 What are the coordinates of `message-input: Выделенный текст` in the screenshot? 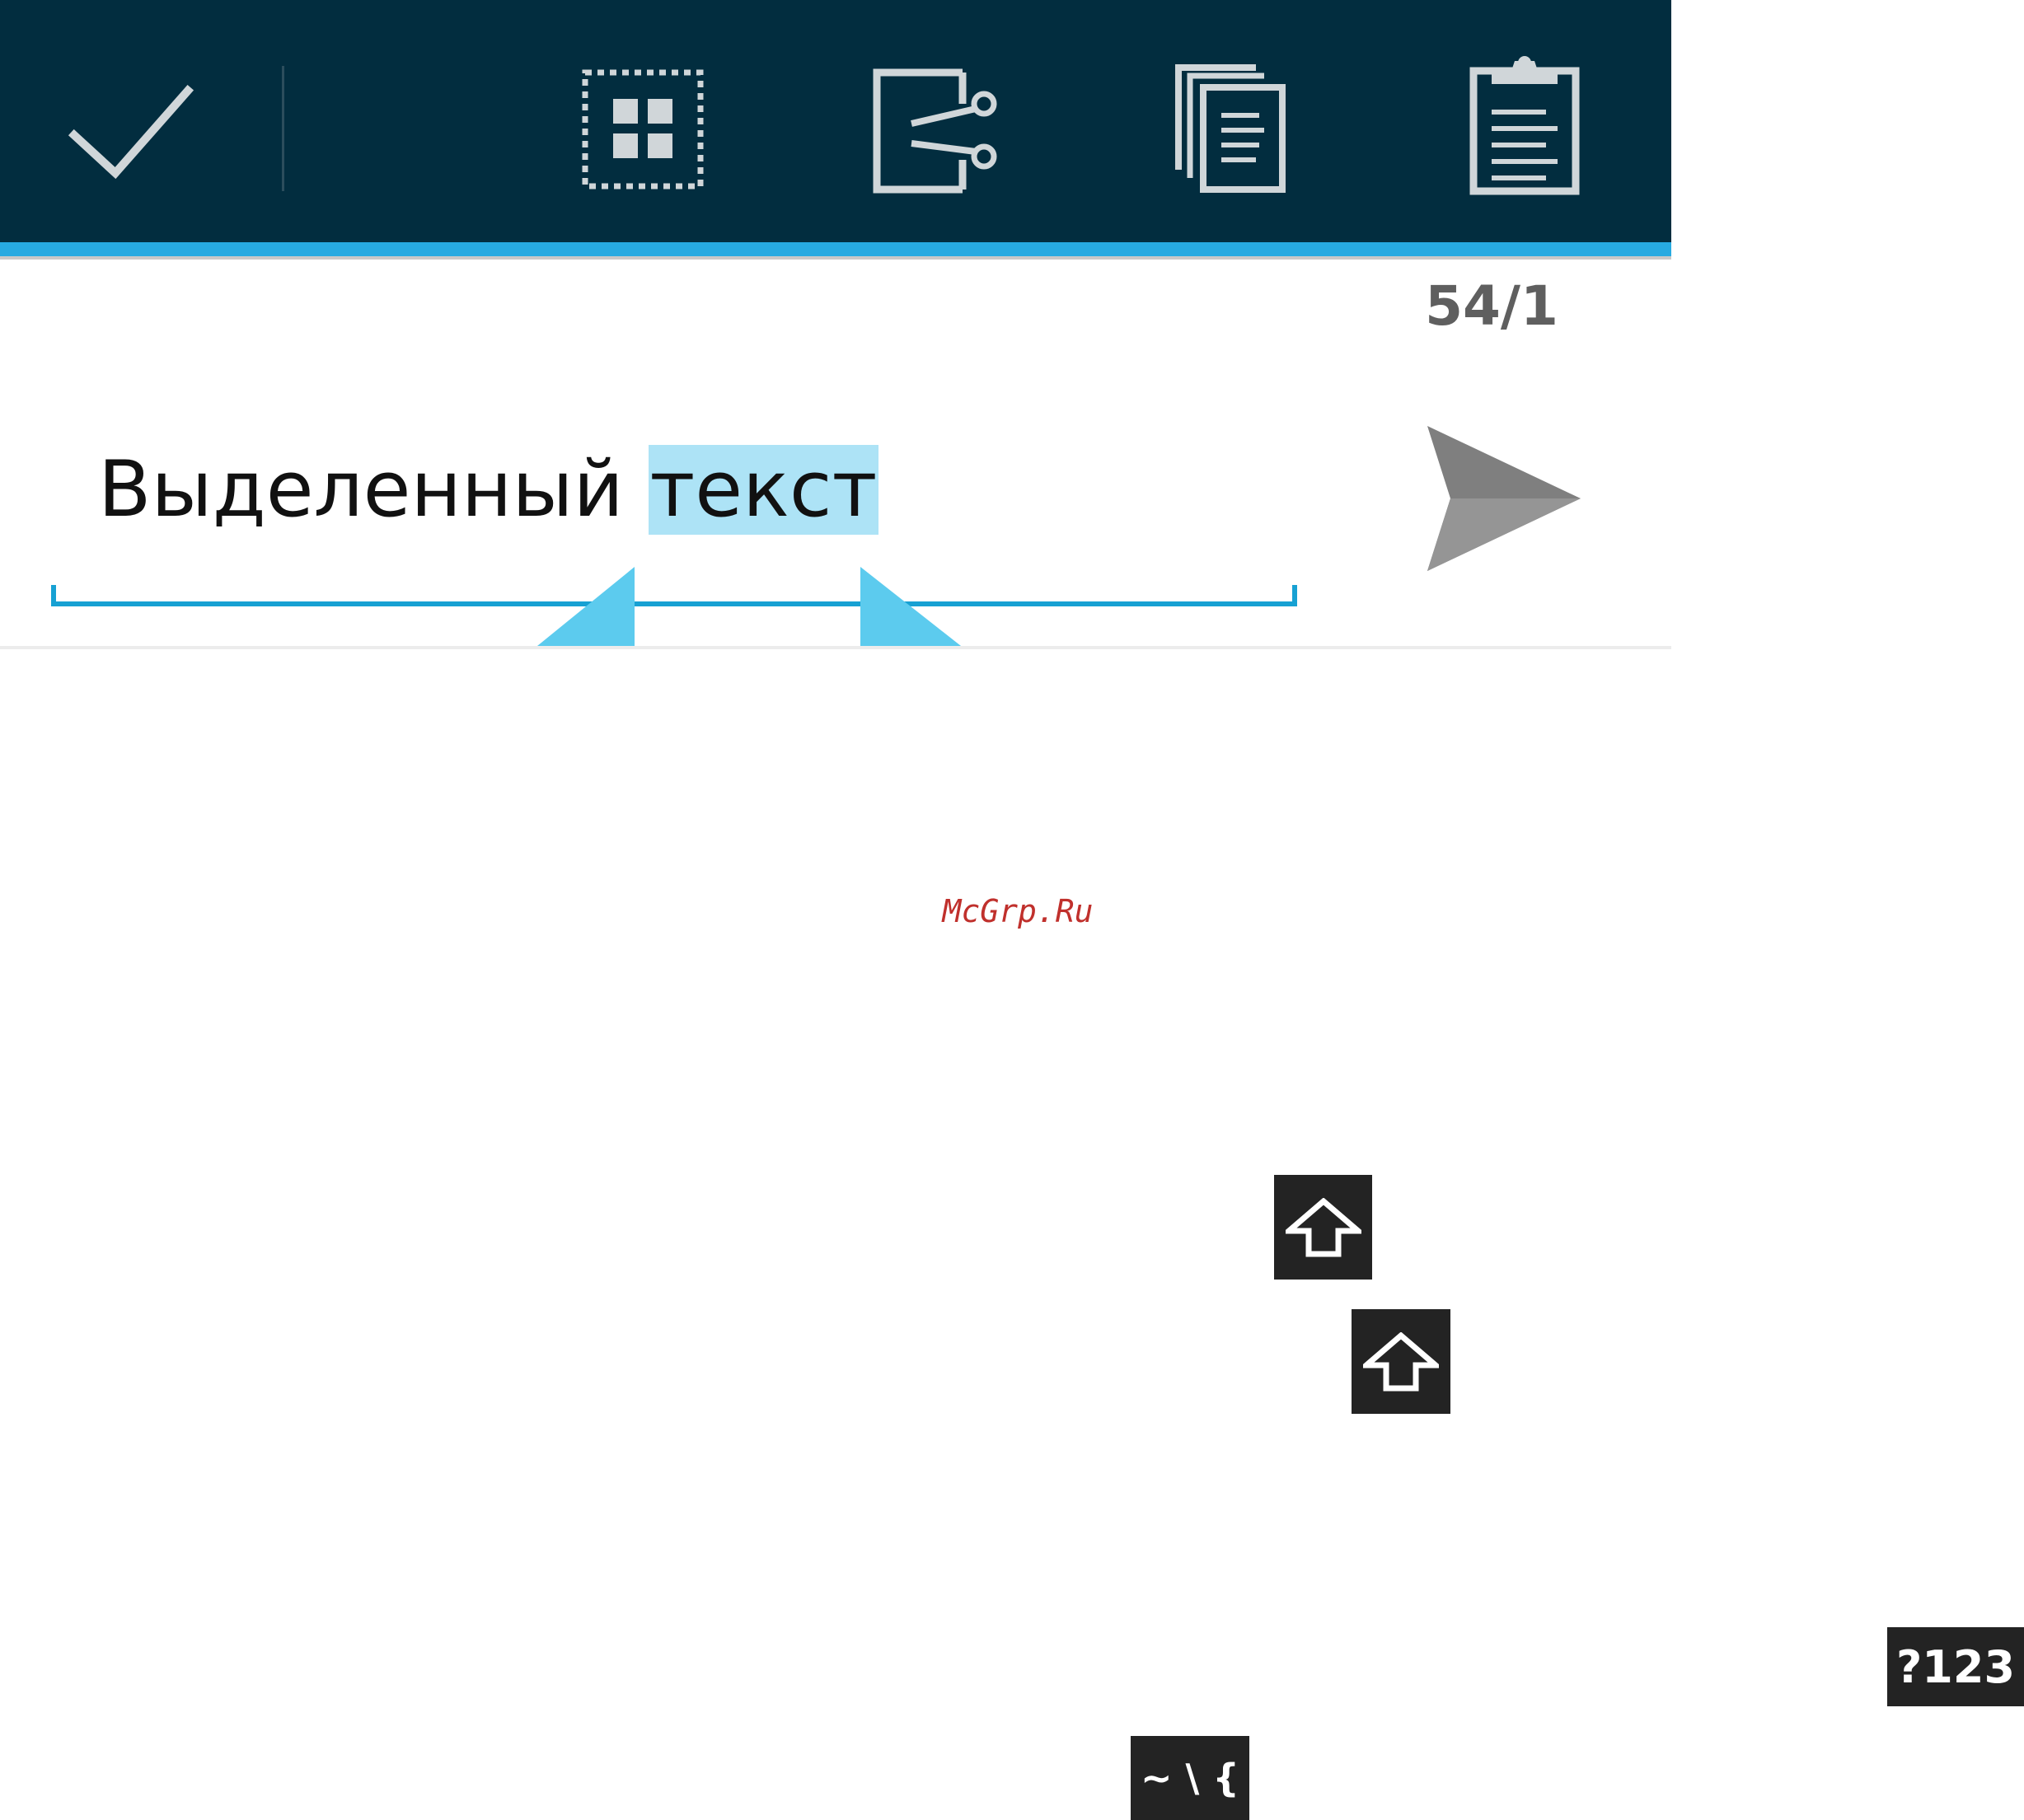 It's located at (674, 520).